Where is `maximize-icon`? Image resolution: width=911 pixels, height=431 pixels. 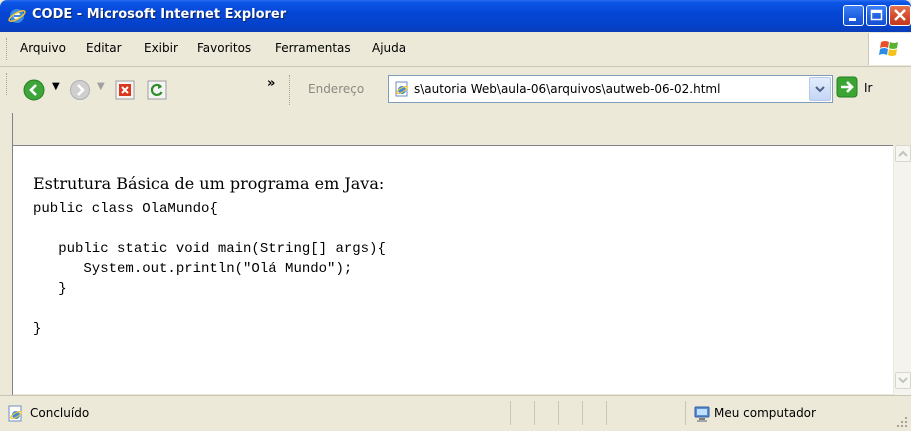 maximize-icon is located at coordinates (876, 15).